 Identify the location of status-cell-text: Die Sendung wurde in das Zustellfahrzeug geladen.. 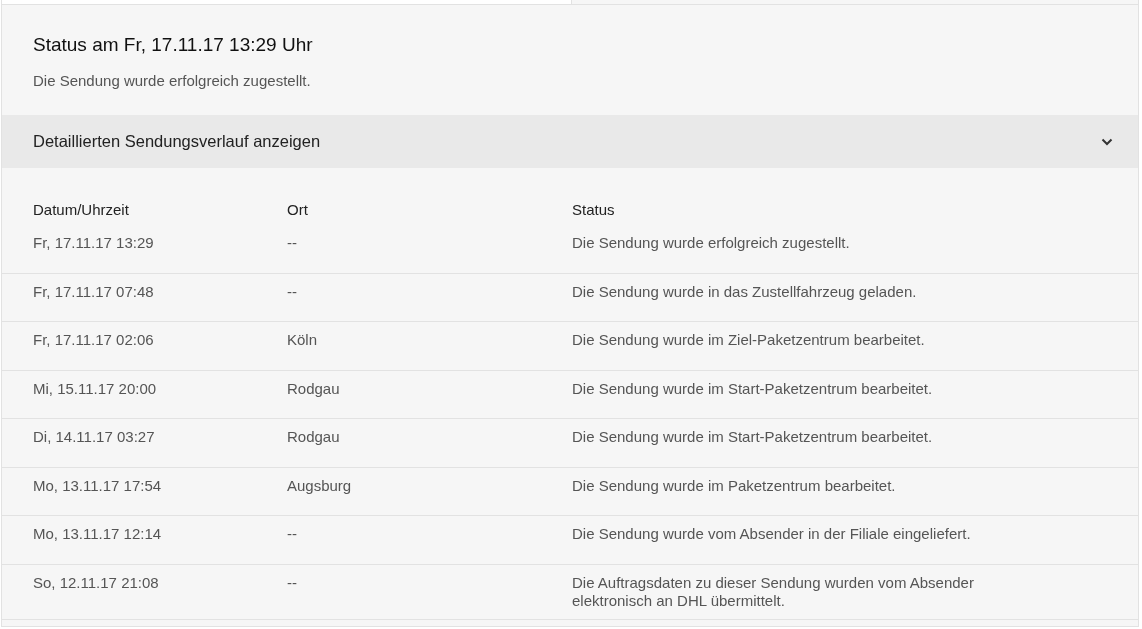
(745, 291).